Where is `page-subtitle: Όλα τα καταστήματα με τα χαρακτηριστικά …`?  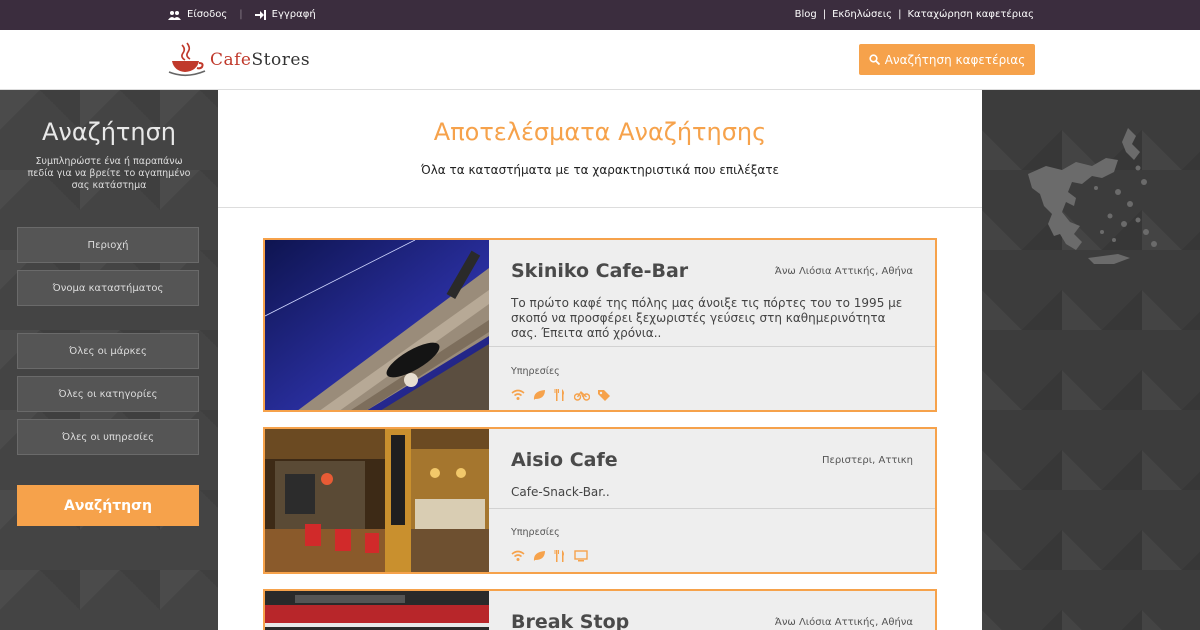 page-subtitle: Όλα τα καταστήματα με τα χαρακτηριστικά … is located at coordinates (600, 170).